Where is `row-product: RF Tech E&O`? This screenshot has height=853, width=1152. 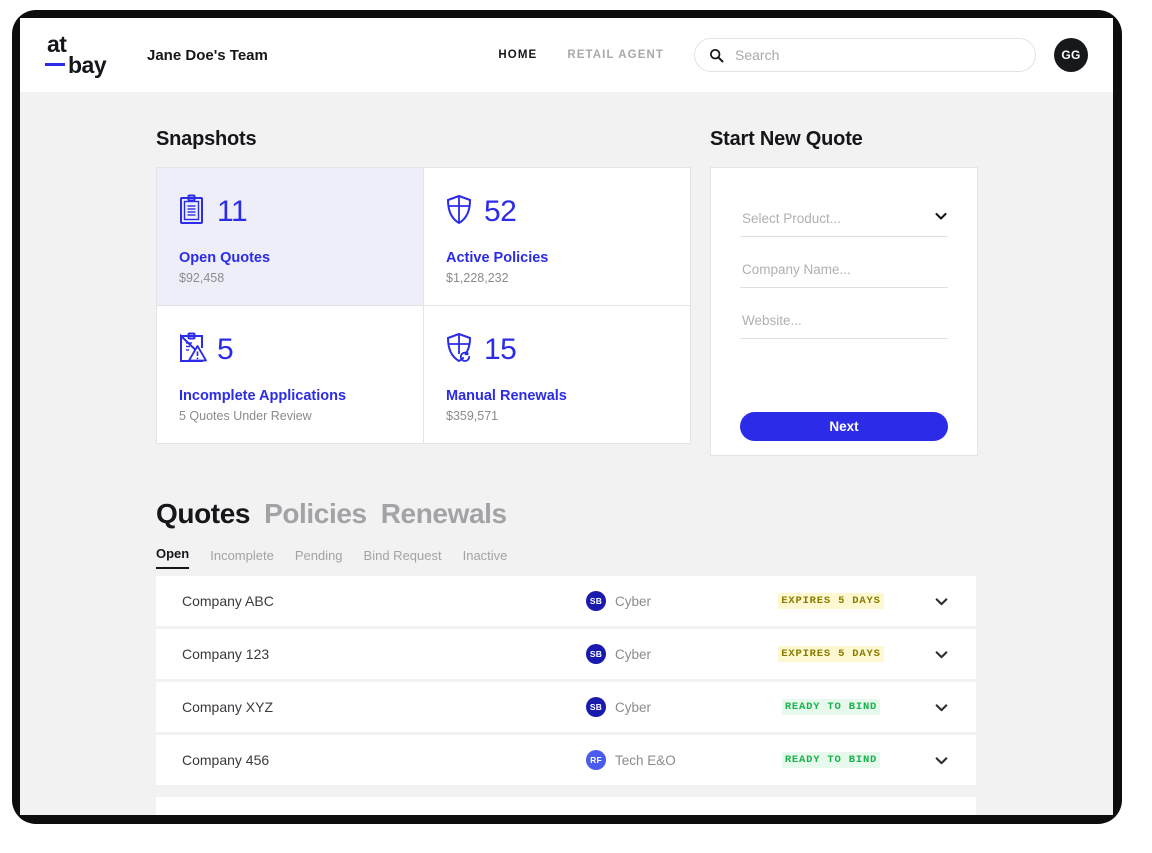
row-product: RF Tech E&O is located at coordinates (671, 760).